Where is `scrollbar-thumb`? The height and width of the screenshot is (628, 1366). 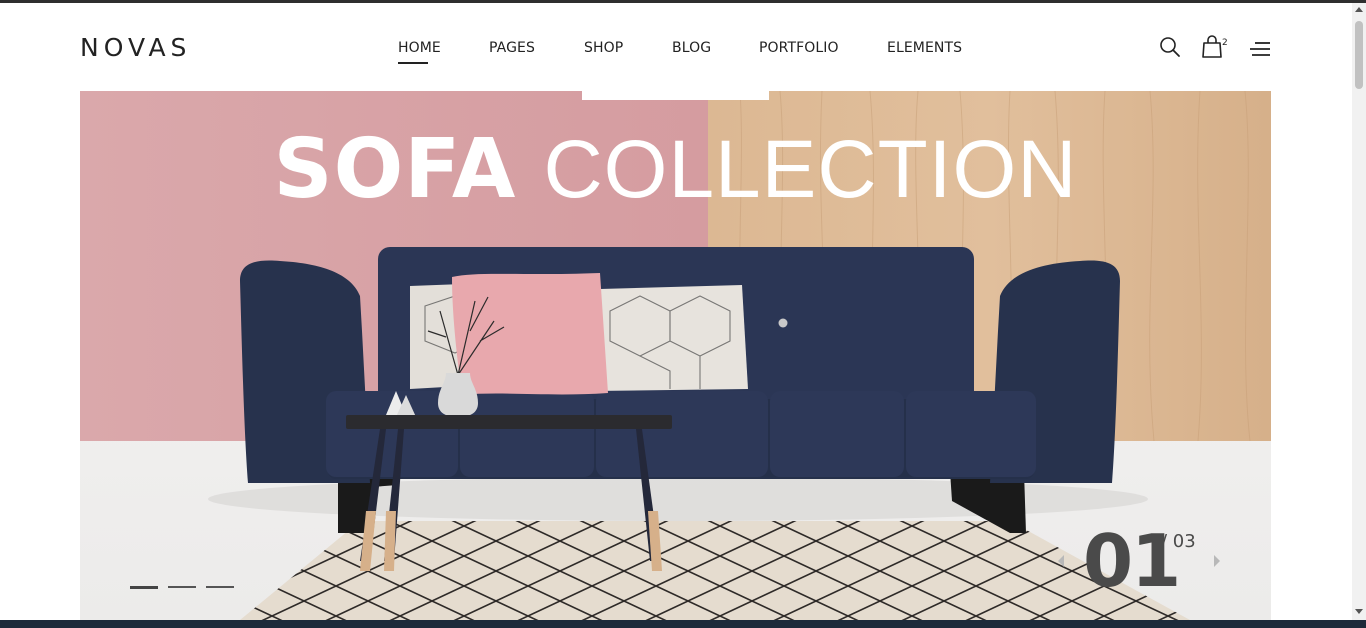
scrollbar-thumb is located at coordinates (1359, 55).